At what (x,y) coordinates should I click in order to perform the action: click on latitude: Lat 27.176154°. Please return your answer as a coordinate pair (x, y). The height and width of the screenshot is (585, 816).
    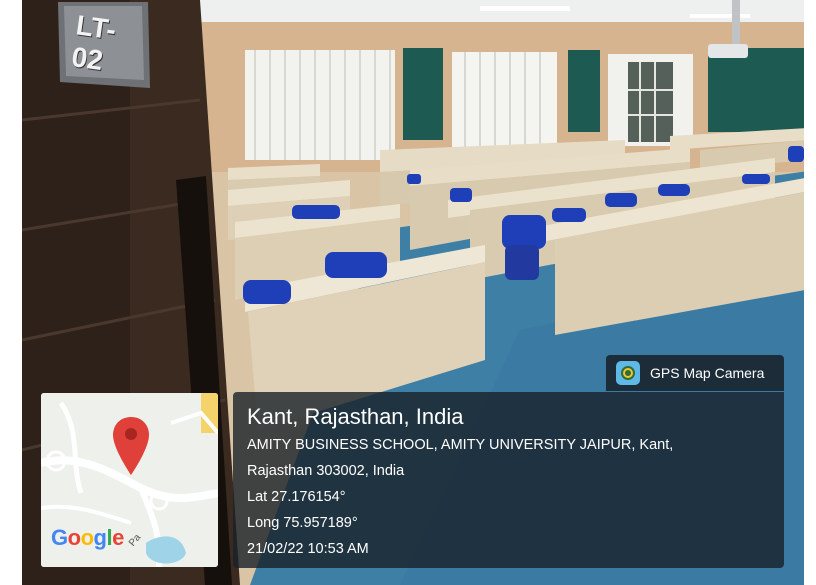
    Looking at the image, I should click on (296, 497).